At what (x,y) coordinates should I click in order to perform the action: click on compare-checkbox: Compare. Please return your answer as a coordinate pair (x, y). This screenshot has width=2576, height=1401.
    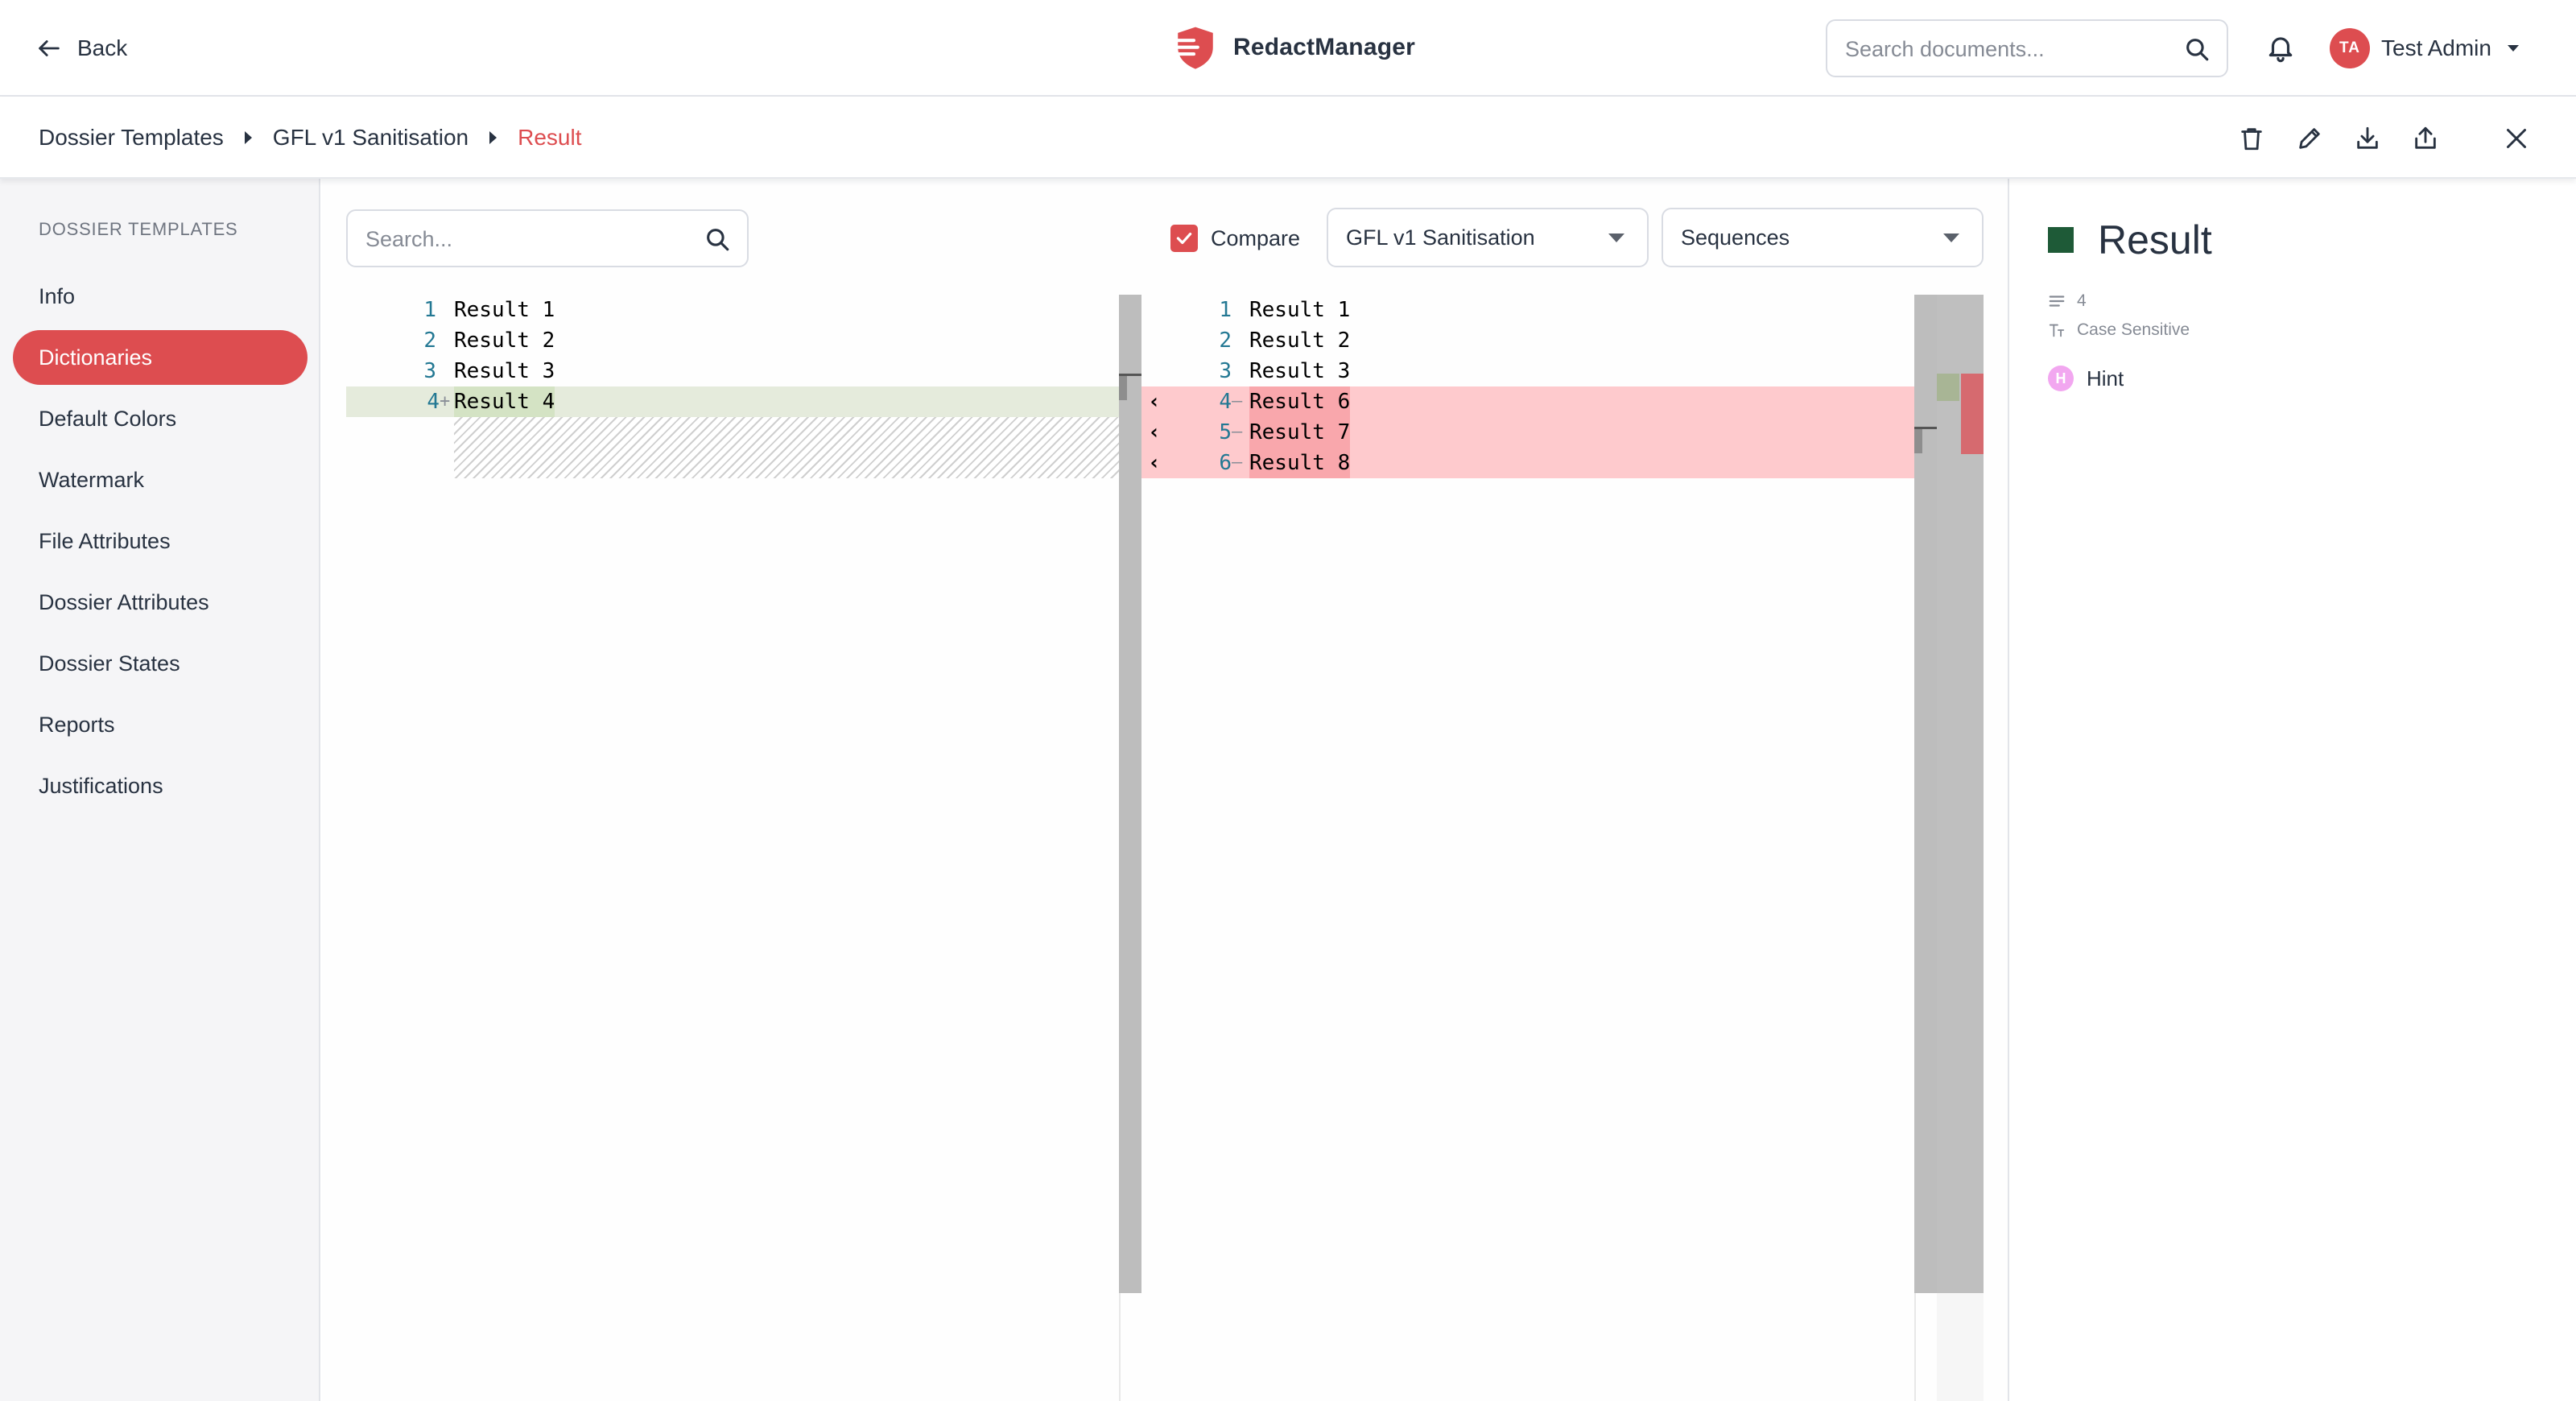
    Looking at the image, I should click on (1235, 239).